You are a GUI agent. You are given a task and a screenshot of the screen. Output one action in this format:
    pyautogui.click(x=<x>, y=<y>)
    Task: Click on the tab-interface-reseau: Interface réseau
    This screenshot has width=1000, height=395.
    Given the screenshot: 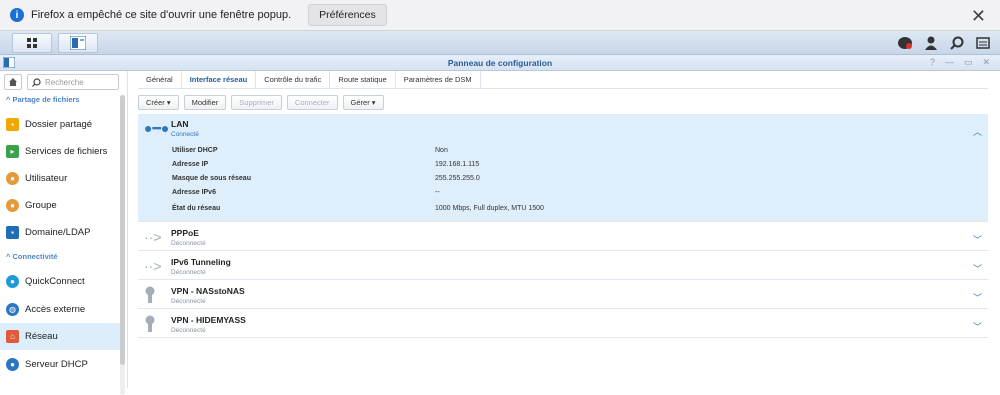 What is the action you would take?
    pyautogui.click(x=219, y=79)
    